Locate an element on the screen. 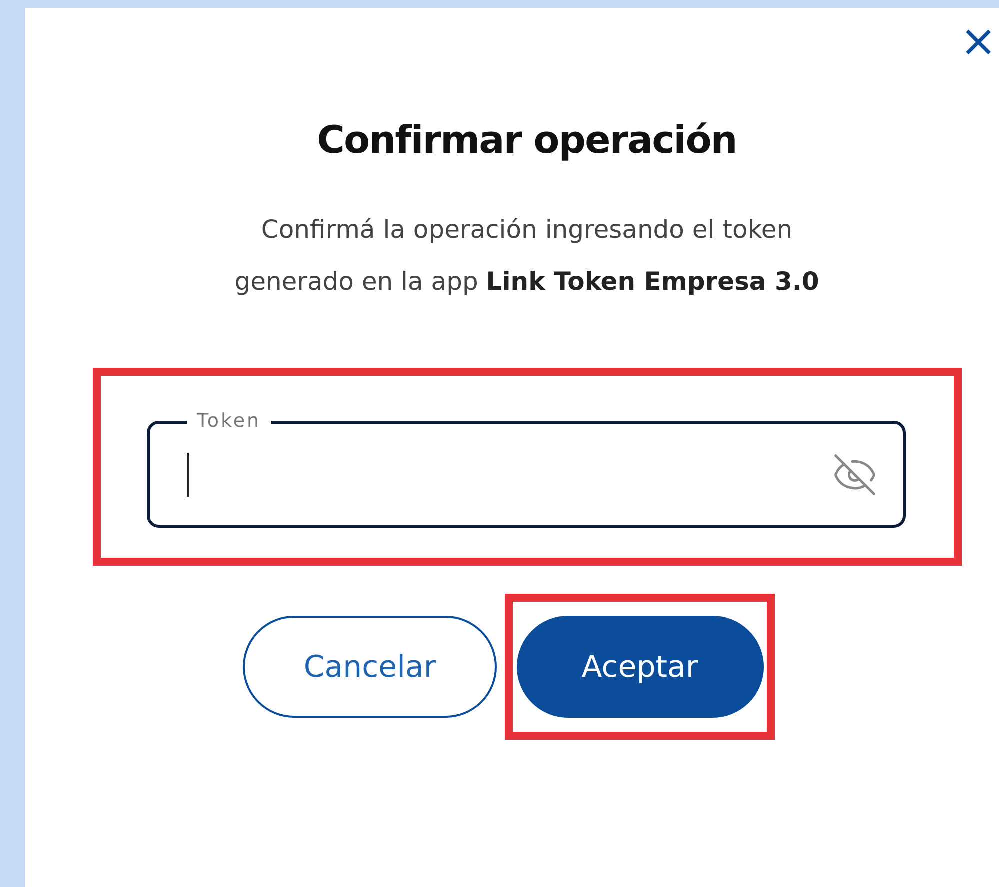 This screenshot has height=887, width=999. dialog-title: Confirmar operación is located at coordinates (527, 140).